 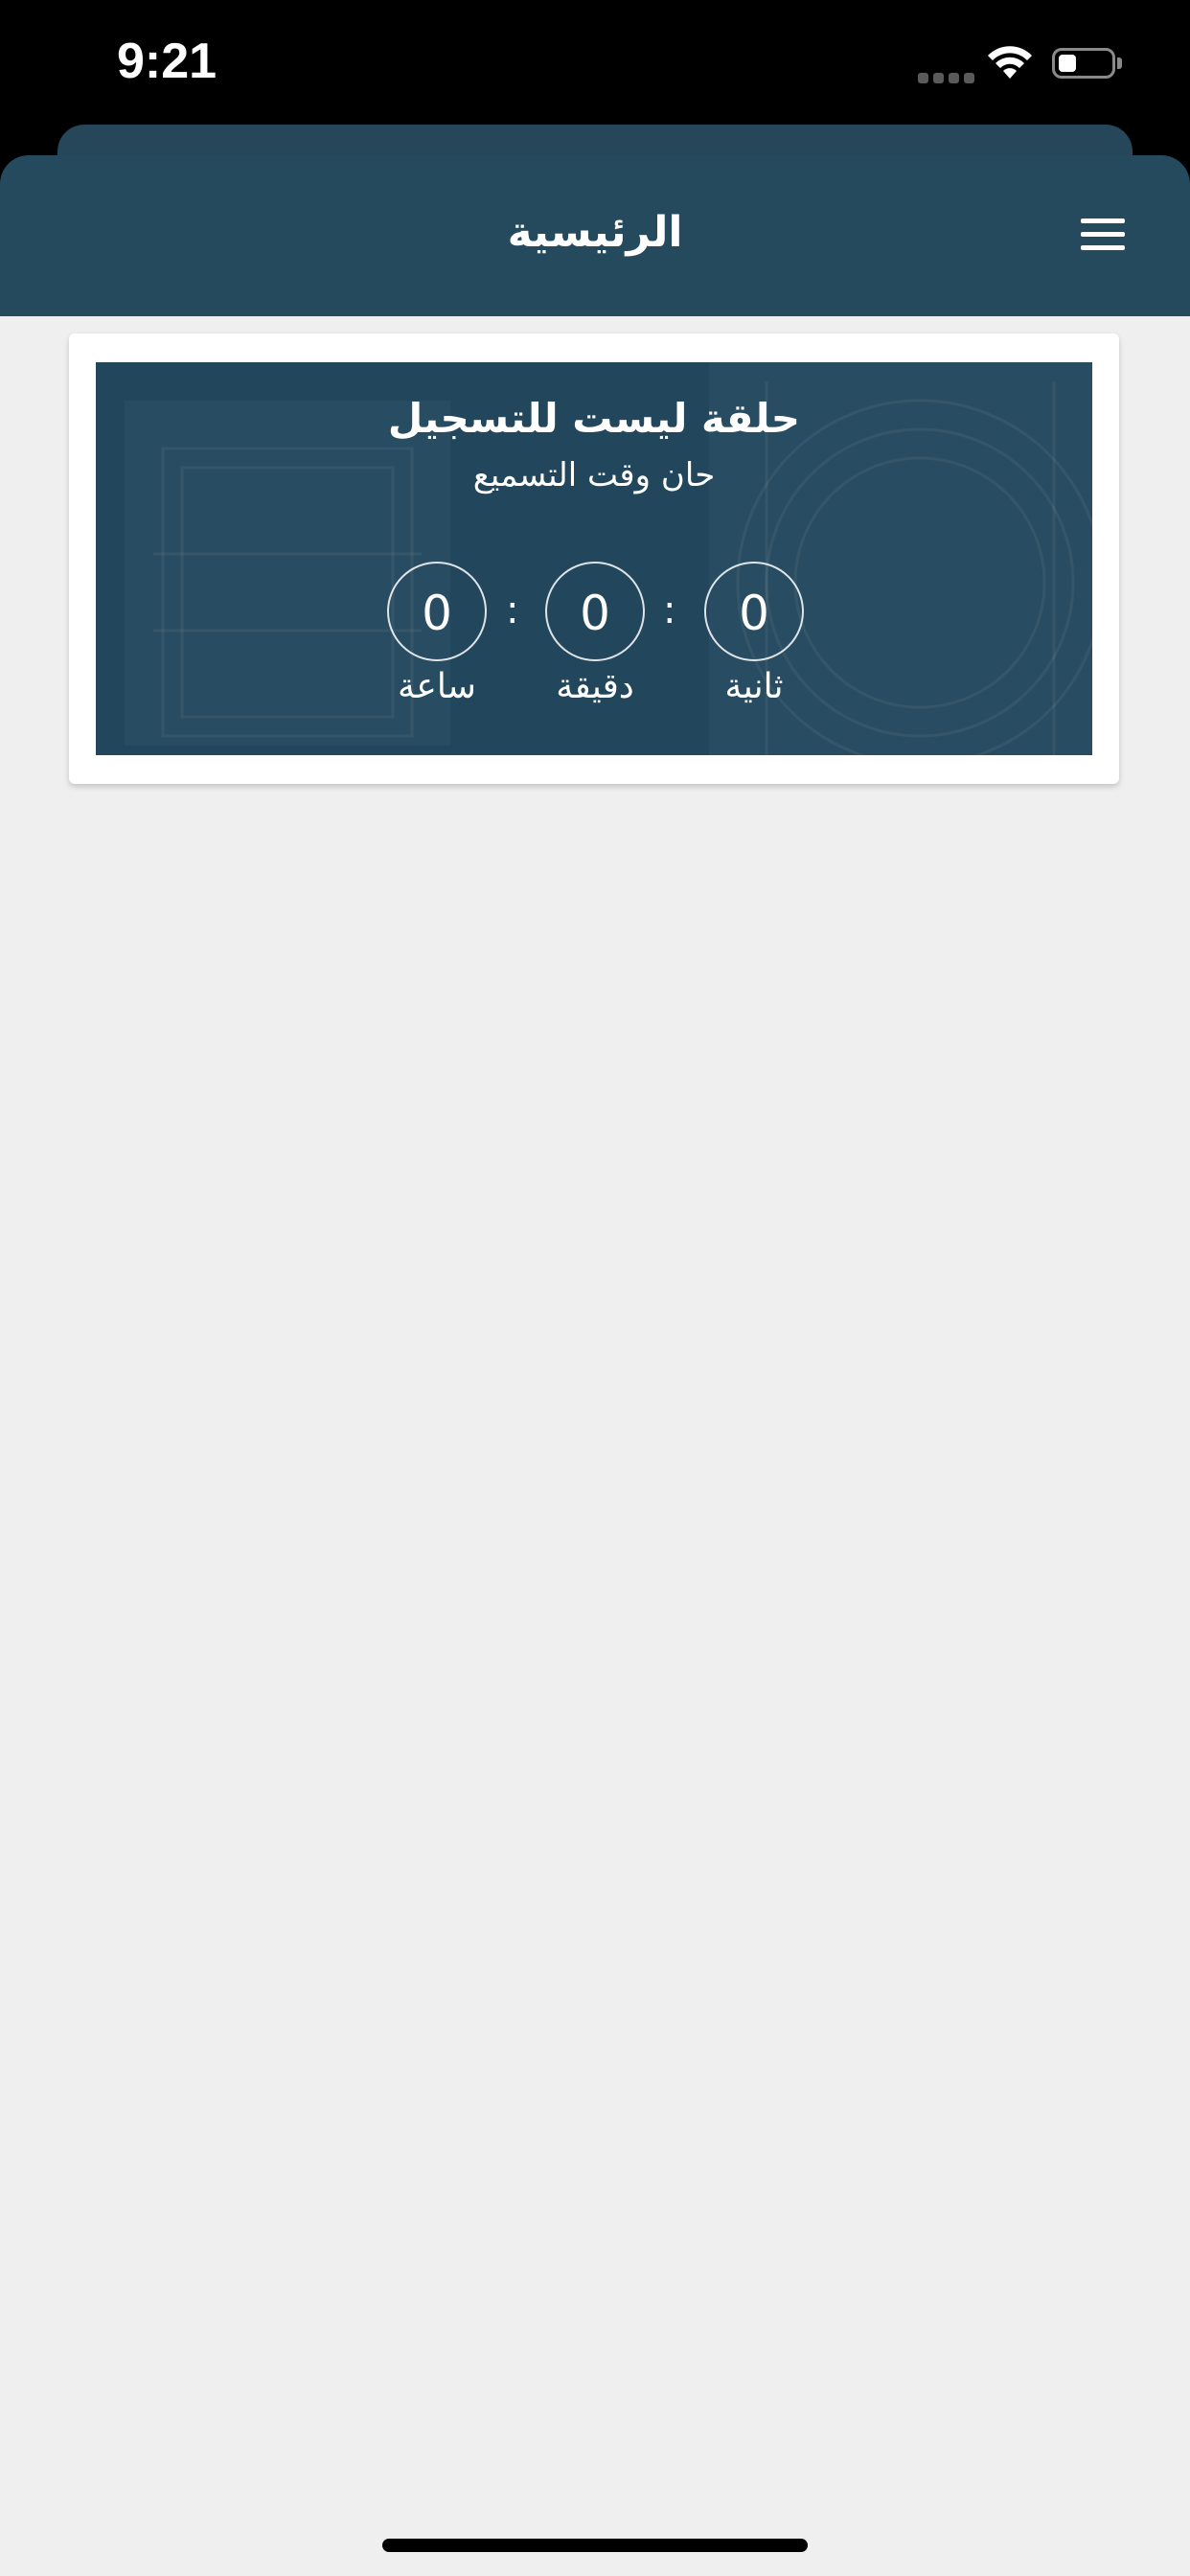 What do you see at coordinates (595, 232) in the screenshot?
I see `page-title: الرئيسية` at bounding box center [595, 232].